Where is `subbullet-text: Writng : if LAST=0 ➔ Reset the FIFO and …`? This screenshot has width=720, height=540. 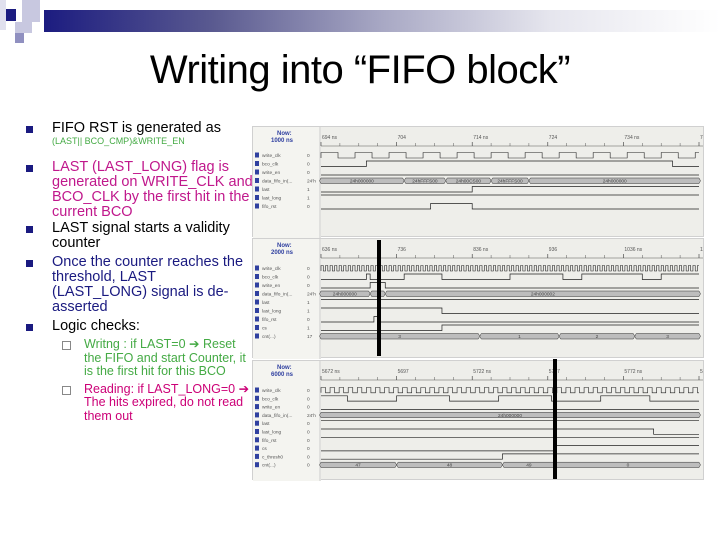
subbullet-text: Writng : if LAST=0 ➔ Reset the FIFO and … is located at coordinates (165, 357).